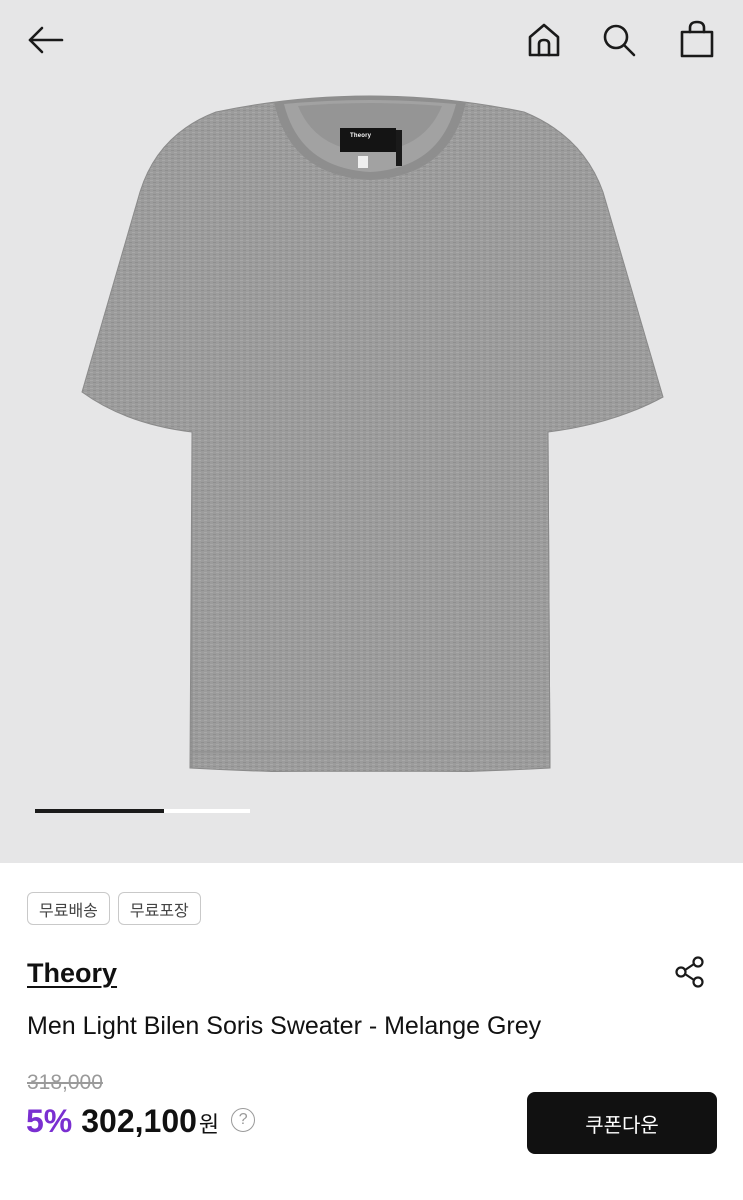 Image resolution: width=743 pixels, height=1200 pixels. I want to click on share-icon, so click(689, 972).